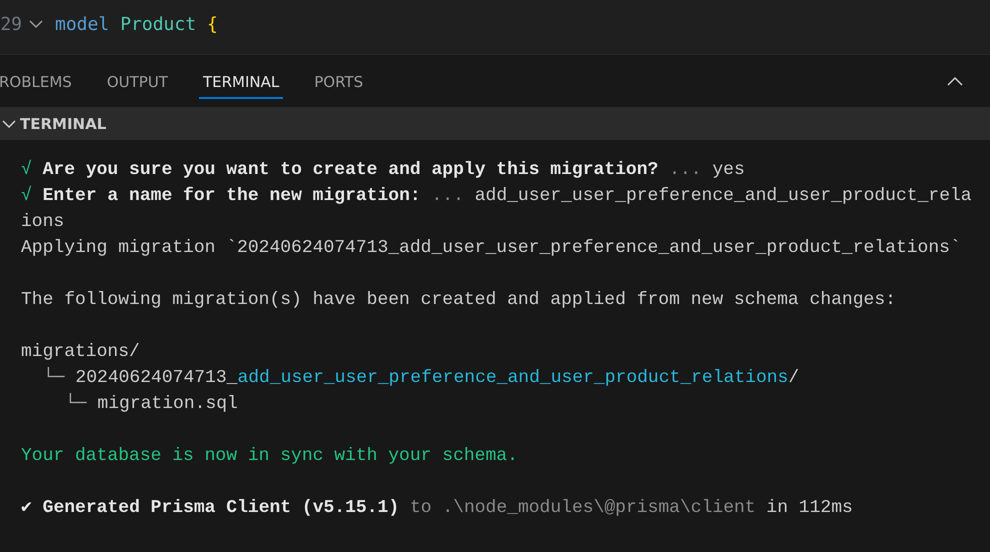 The width and height of the screenshot is (990, 552). What do you see at coordinates (241, 81) in the screenshot?
I see `panel-tab: TERMINAL` at bounding box center [241, 81].